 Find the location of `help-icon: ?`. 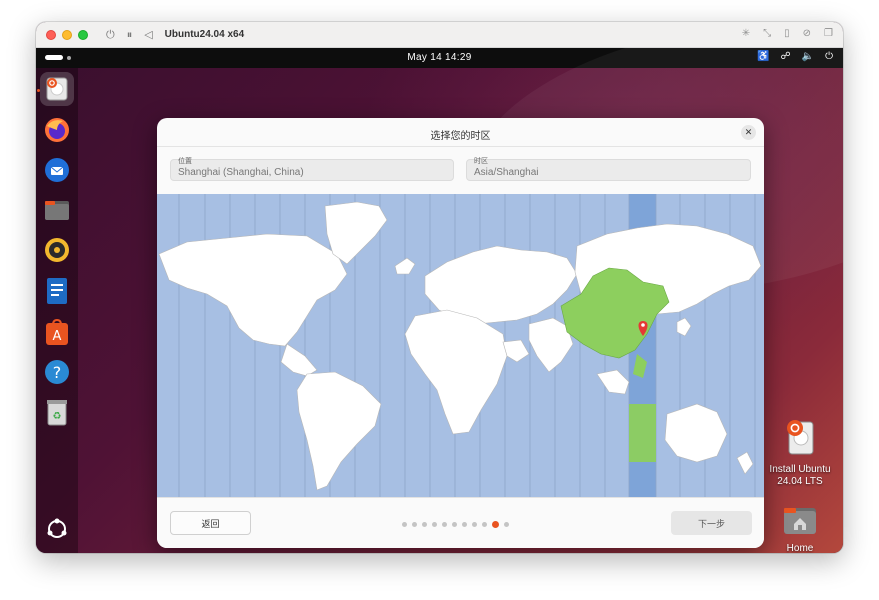

help-icon: ? is located at coordinates (57, 372).